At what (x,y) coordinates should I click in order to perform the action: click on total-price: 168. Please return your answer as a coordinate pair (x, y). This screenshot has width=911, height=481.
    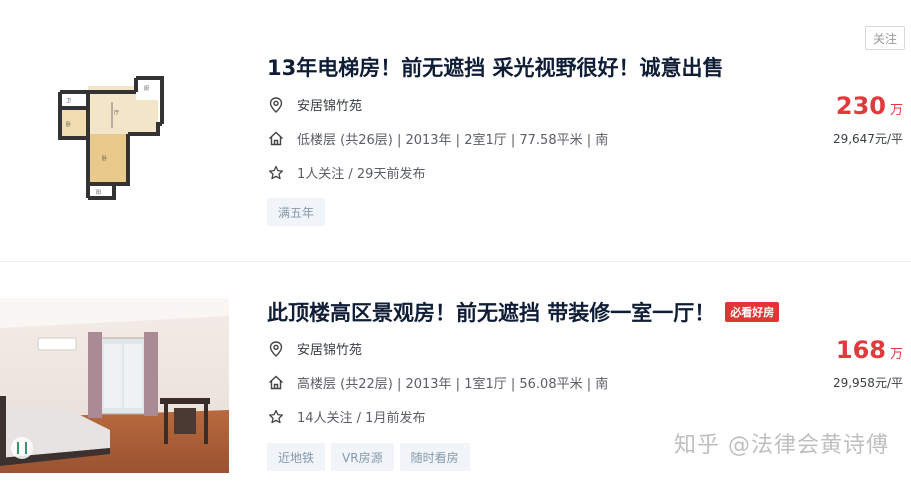
    Looking at the image, I should click on (860, 350).